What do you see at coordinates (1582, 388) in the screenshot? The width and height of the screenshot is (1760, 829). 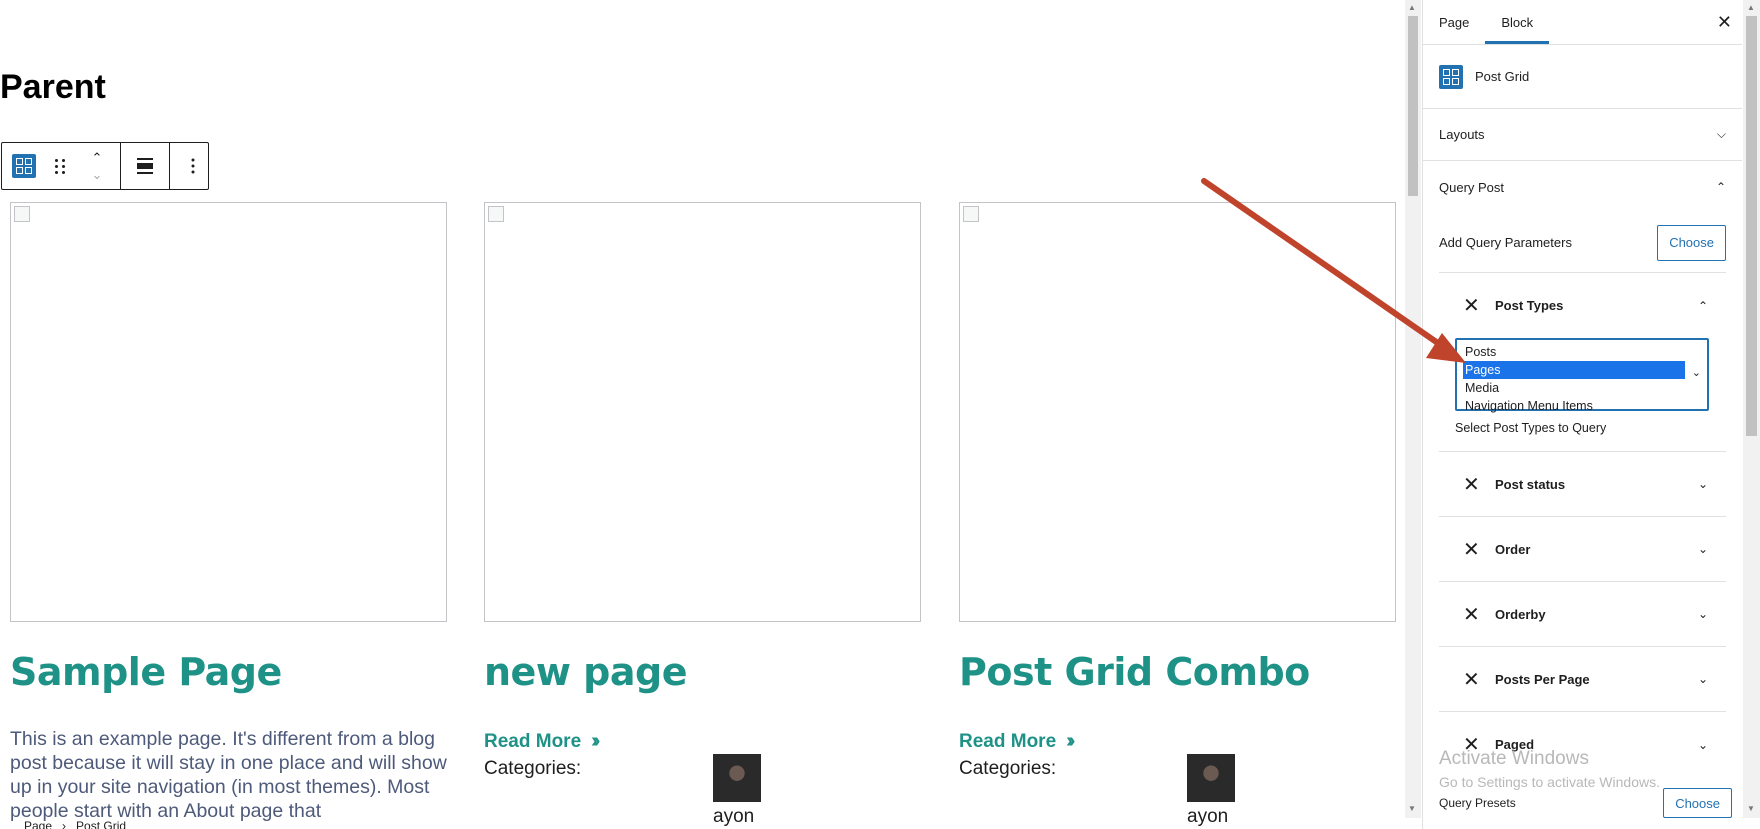 I see `post-type-option: Media` at bounding box center [1582, 388].